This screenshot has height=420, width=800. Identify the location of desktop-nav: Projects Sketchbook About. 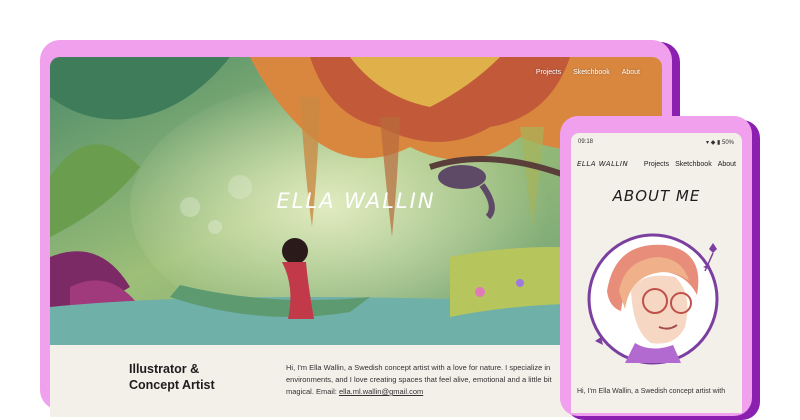
(588, 72).